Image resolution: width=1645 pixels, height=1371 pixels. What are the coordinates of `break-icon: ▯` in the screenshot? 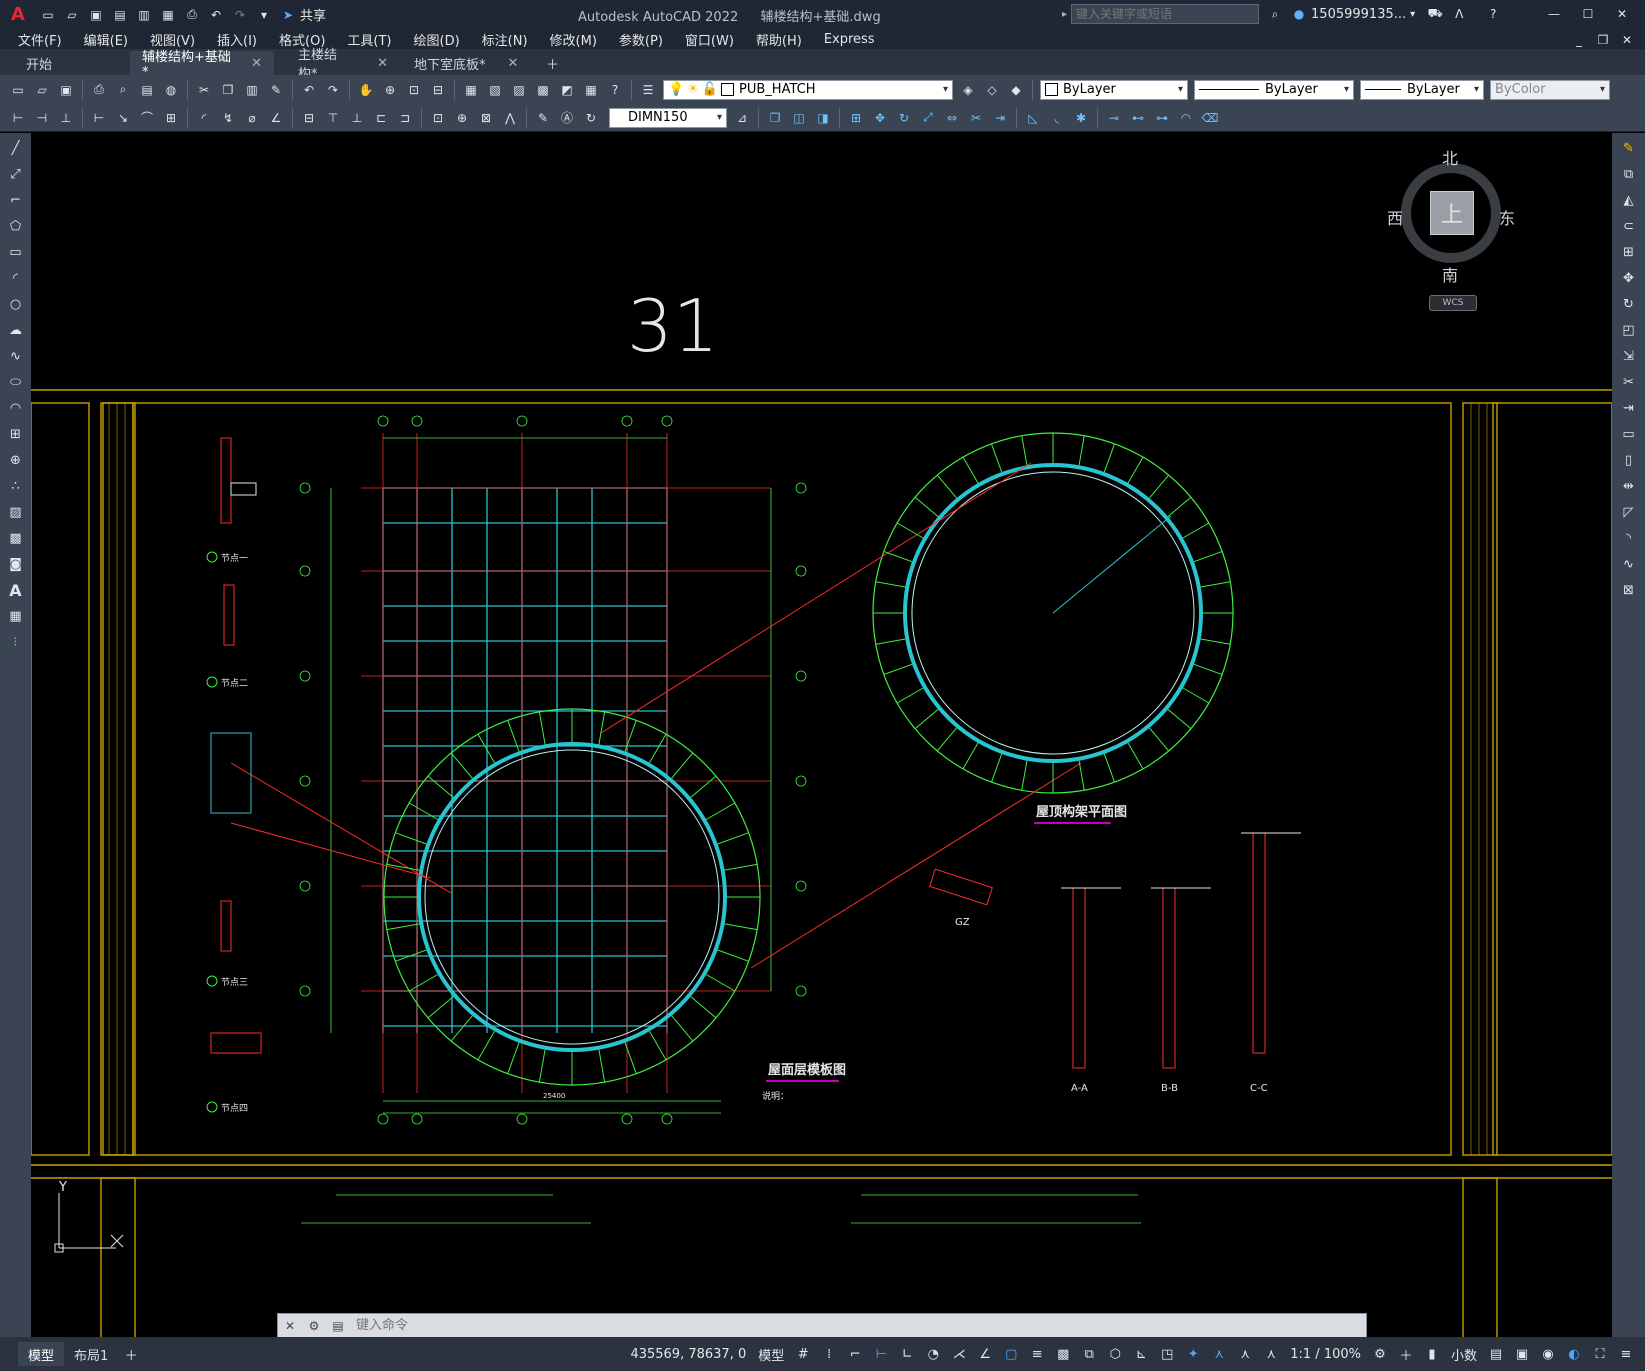 It's located at (1629, 460).